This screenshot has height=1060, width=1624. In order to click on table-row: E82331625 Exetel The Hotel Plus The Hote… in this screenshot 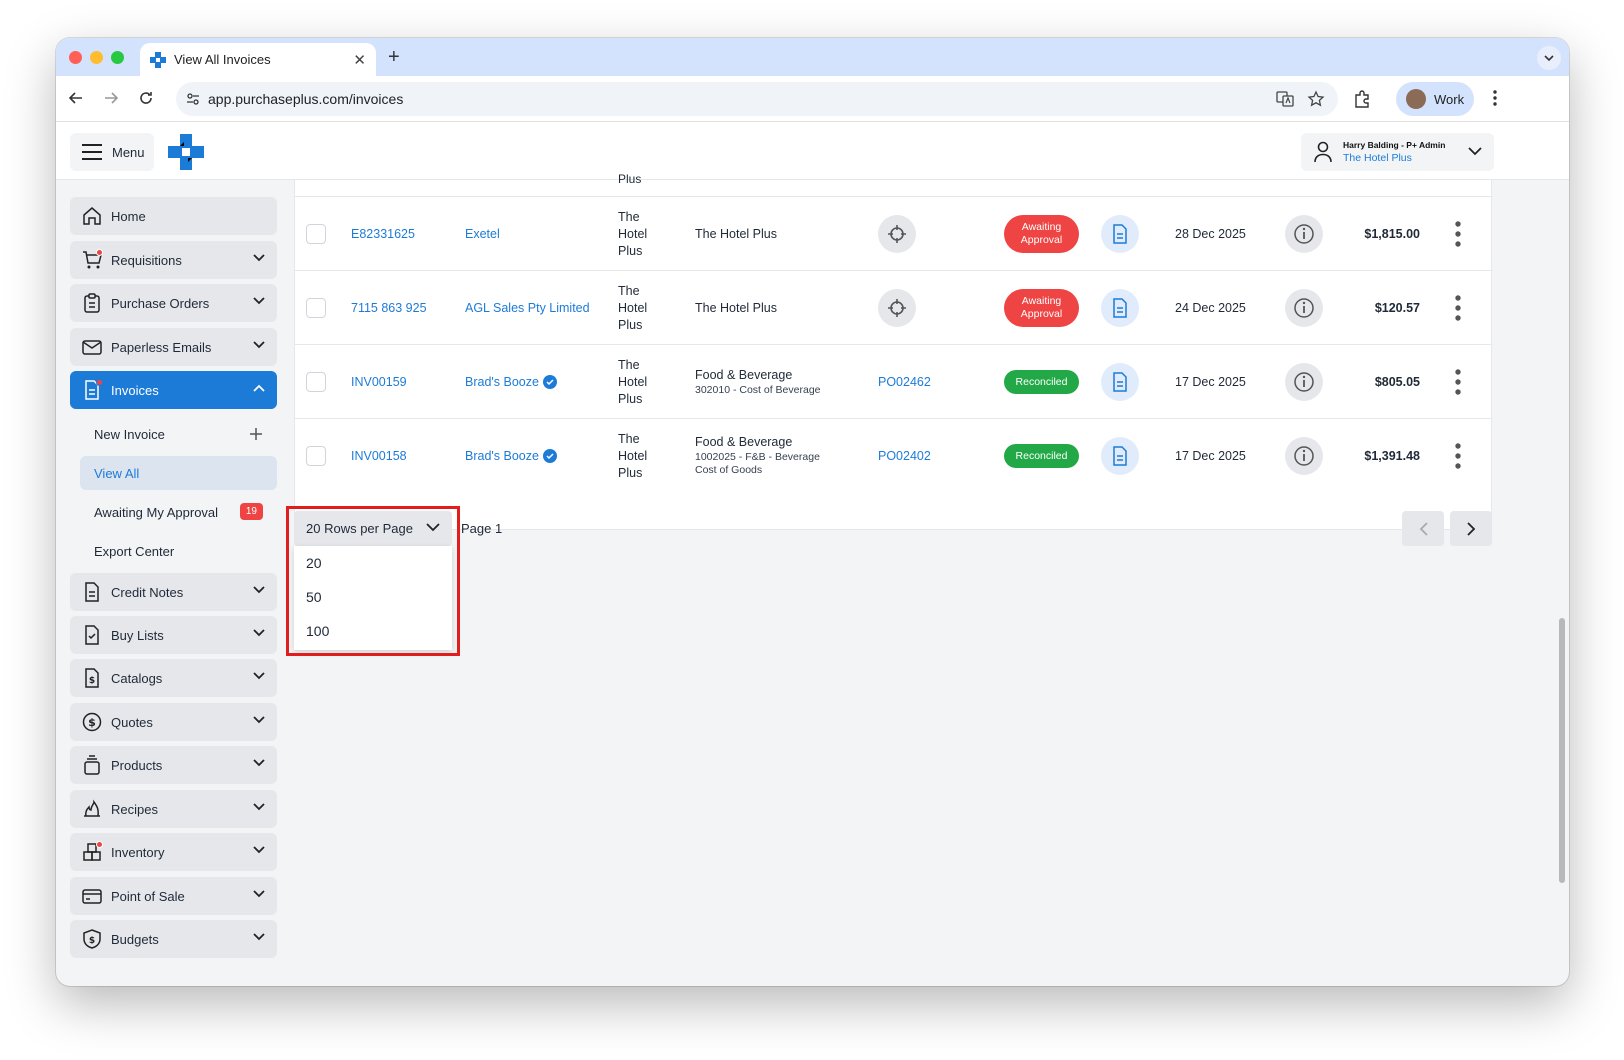, I will do `click(893, 233)`.